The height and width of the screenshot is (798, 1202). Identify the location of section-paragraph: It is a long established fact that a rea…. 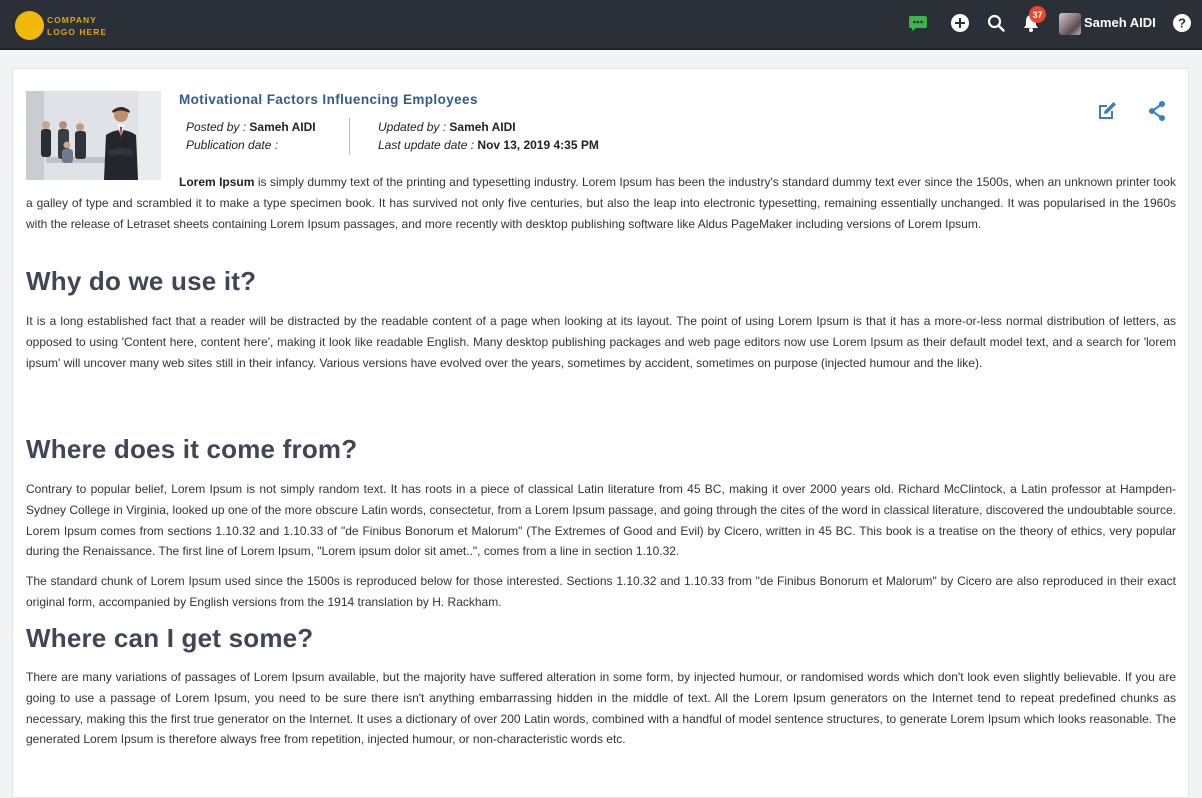
(601, 342).